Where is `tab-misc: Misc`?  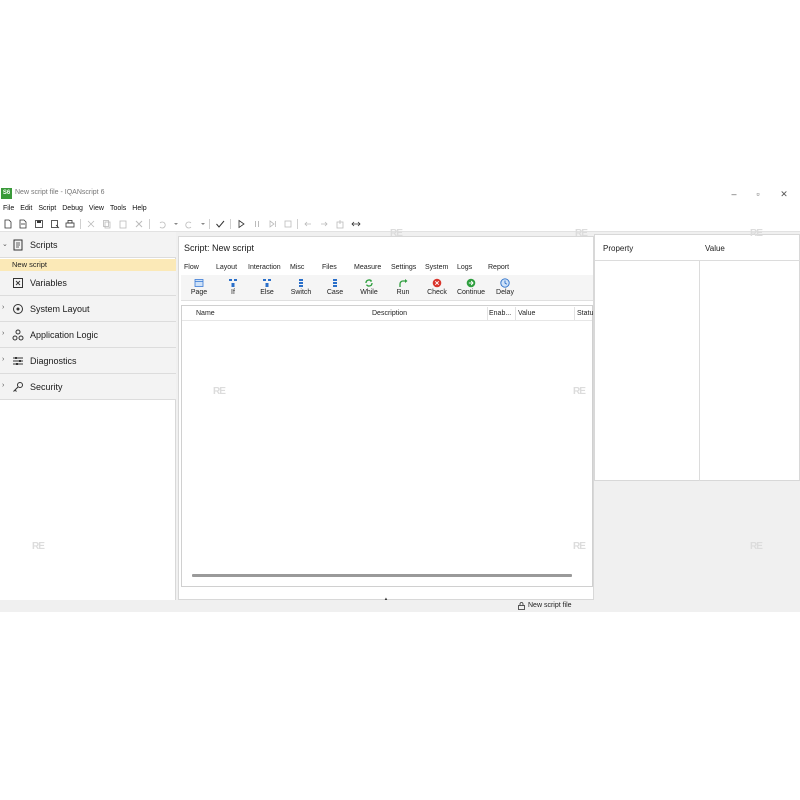 tab-misc: Misc is located at coordinates (297, 267).